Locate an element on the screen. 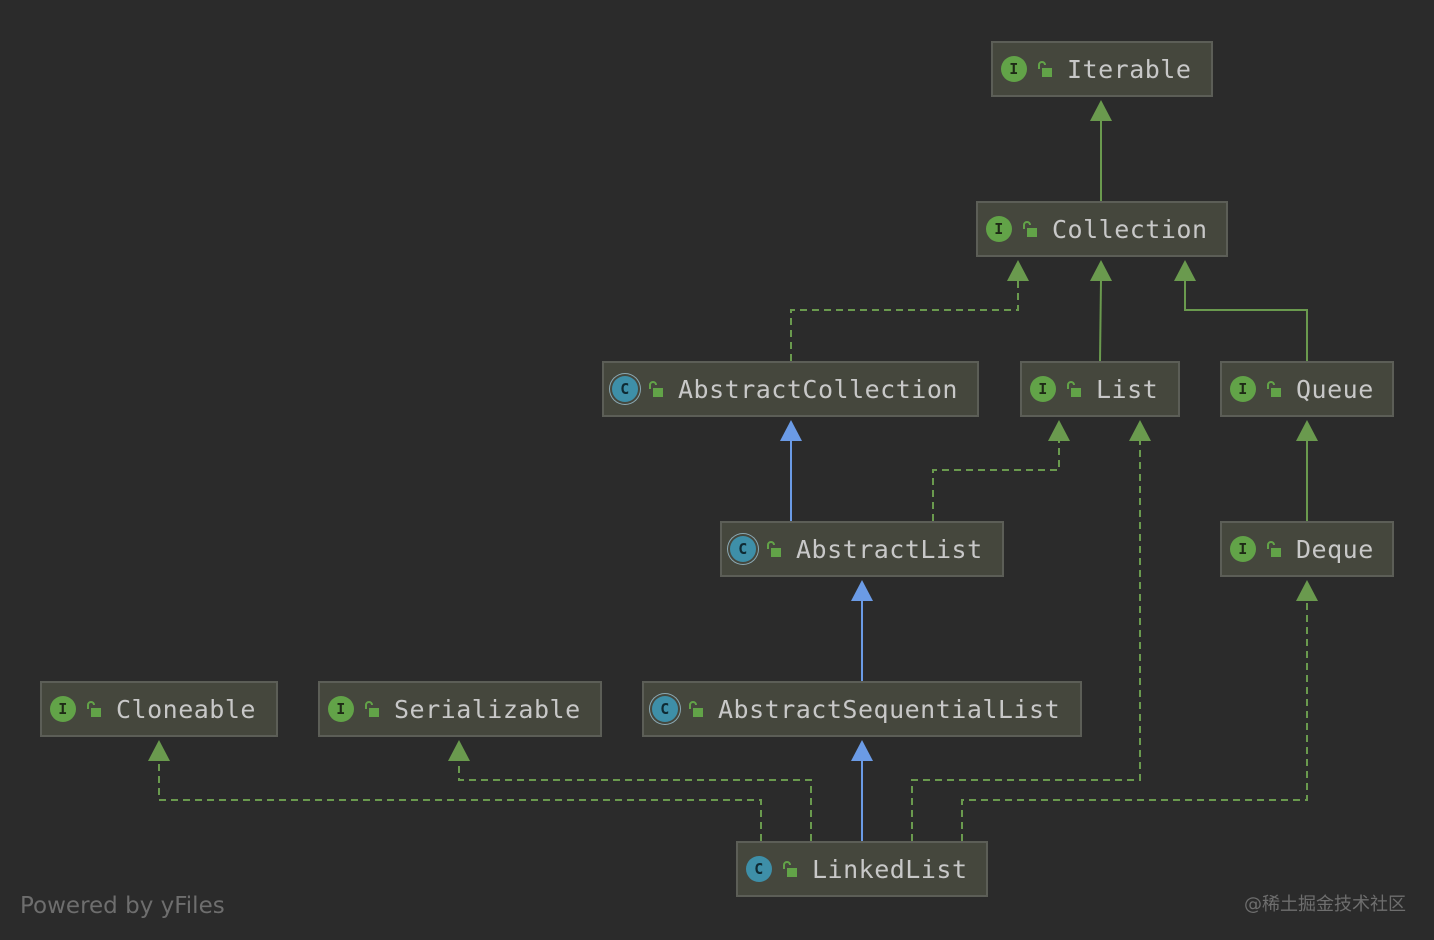 Image resolution: width=1434 pixels, height=940 pixels. node-deque: I Deque is located at coordinates (1307, 549).